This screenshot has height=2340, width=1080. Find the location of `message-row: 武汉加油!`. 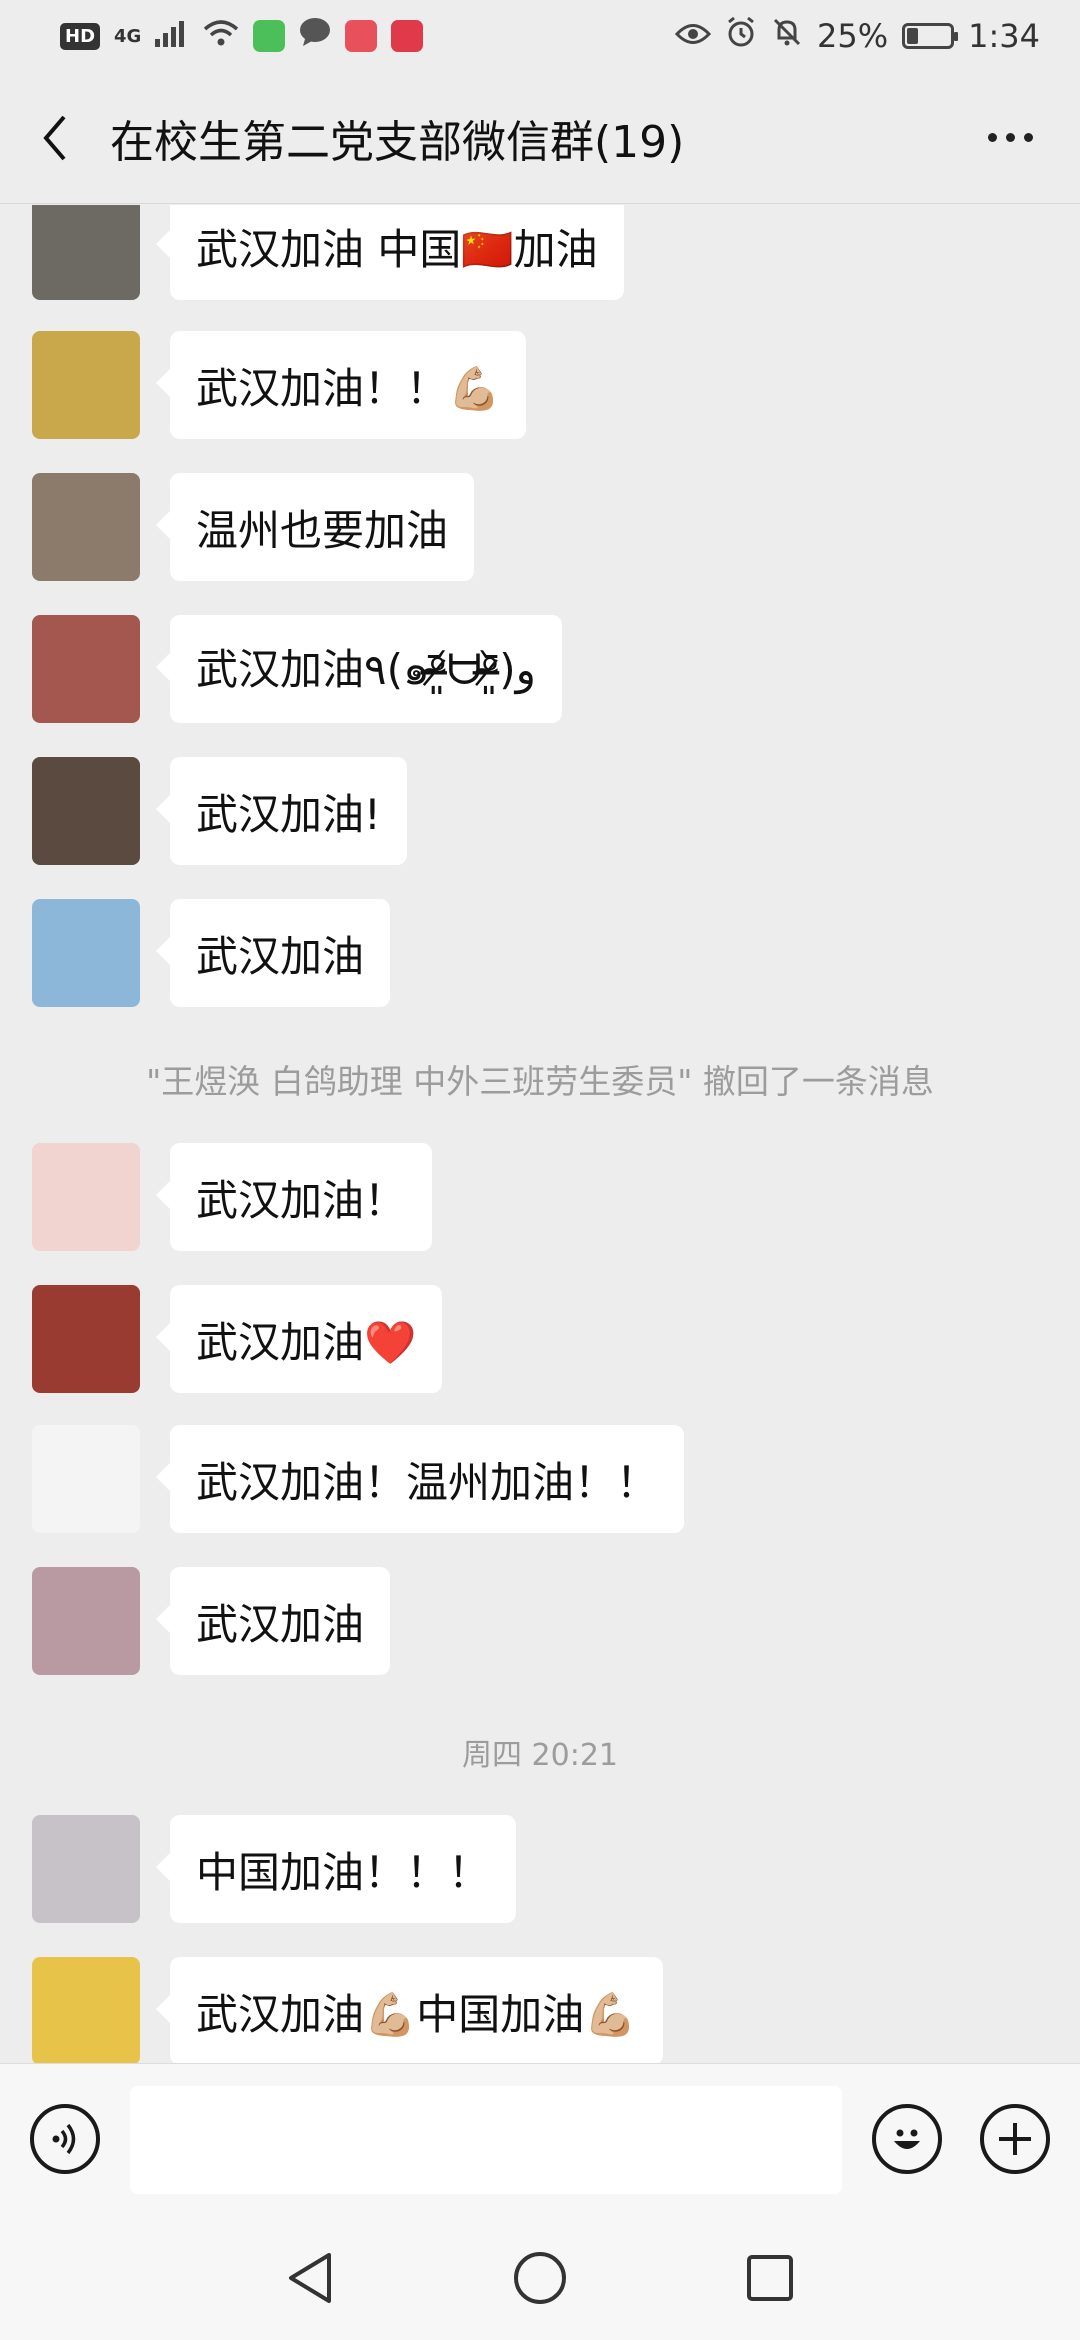

message-row: 武汉加油! is located at coordinates (219, 811).